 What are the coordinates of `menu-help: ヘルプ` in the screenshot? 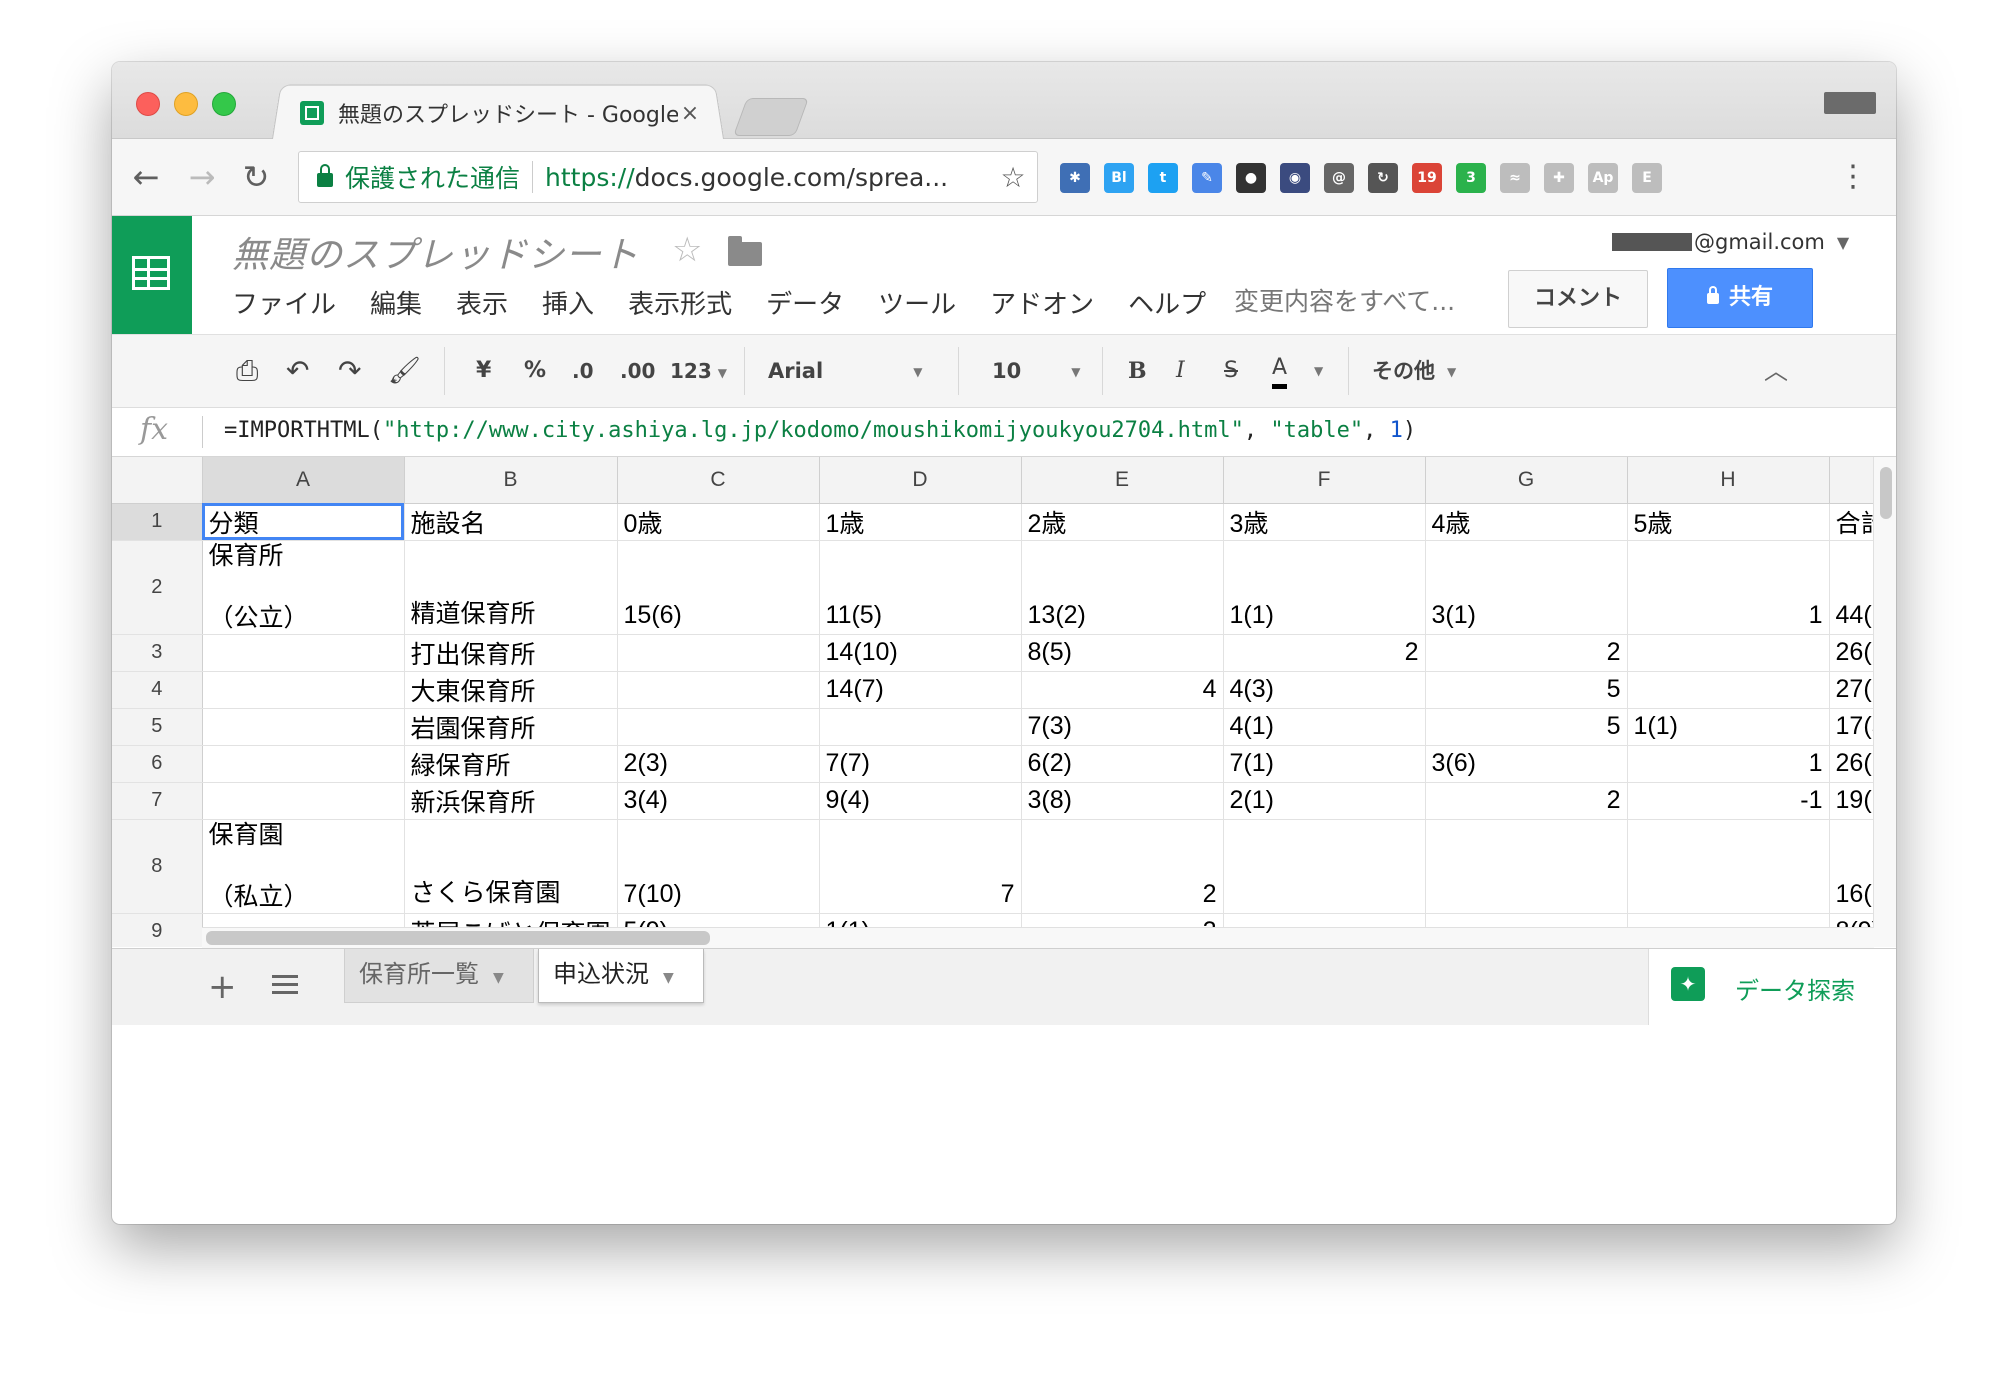 It's located at (1167, 302).